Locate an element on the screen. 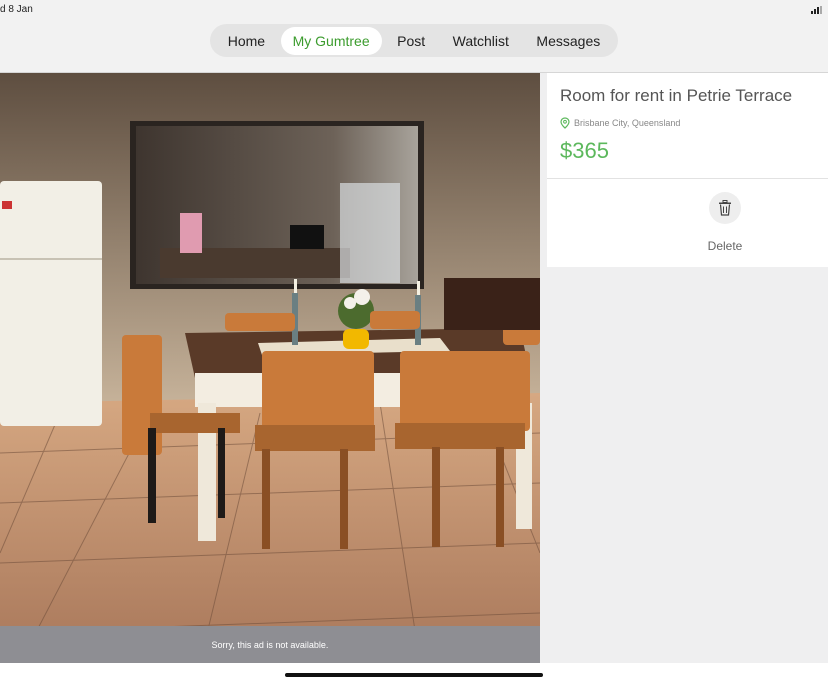 The image size is (828, 684). nav-my-gumtree: My Gumtree is located at coordinates (331, 40).